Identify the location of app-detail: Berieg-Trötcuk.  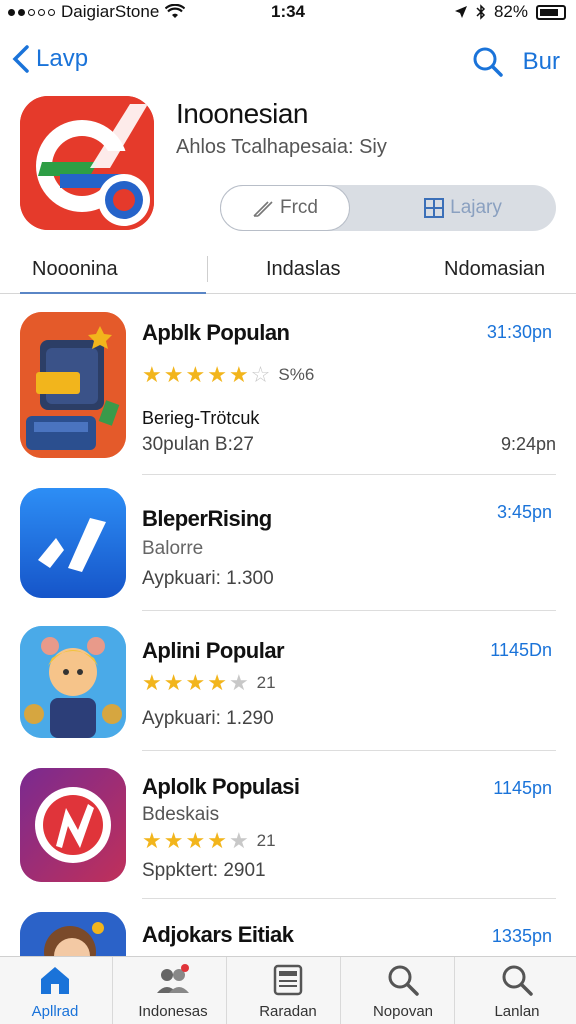
(201, 418).